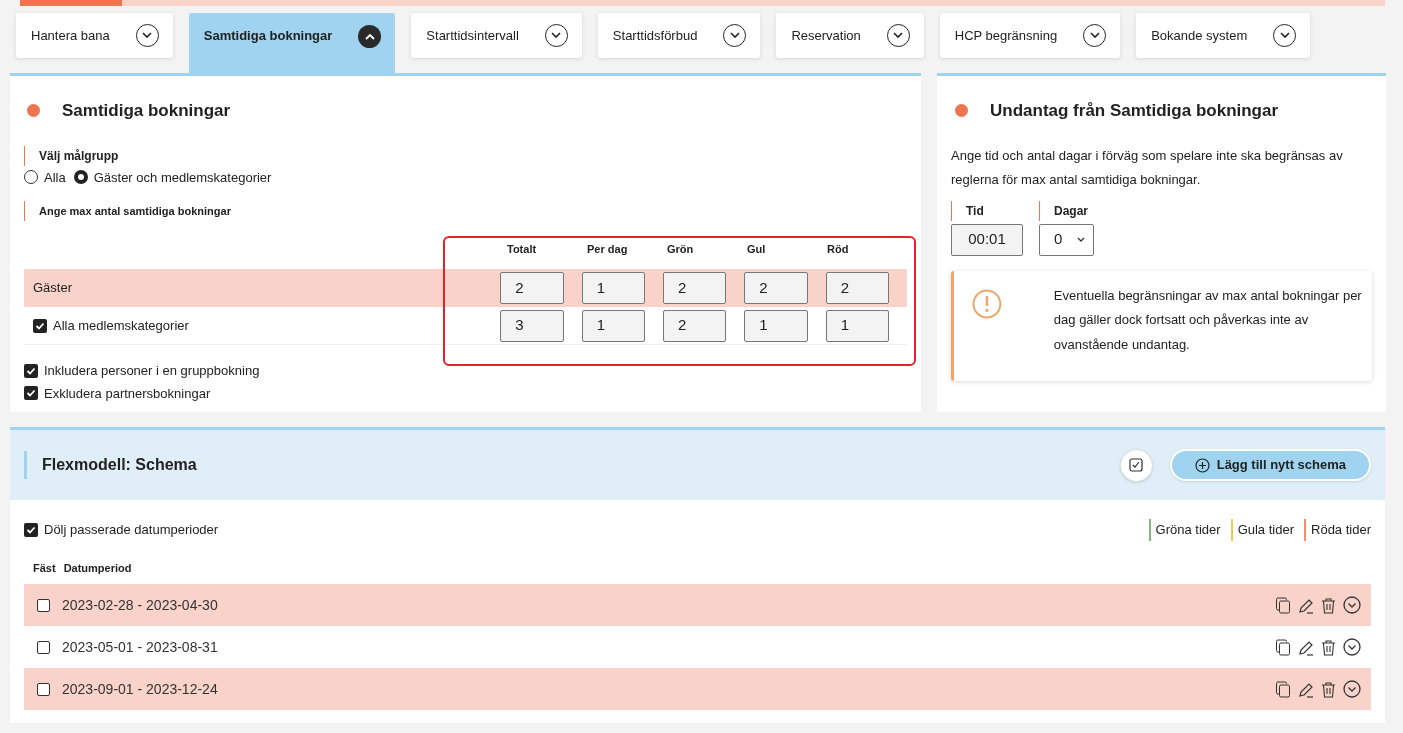  What do you see at coordinates (1223, 35) in the screenshot?
I see `tab: Bokande system` at bounding box center [1223, 35].